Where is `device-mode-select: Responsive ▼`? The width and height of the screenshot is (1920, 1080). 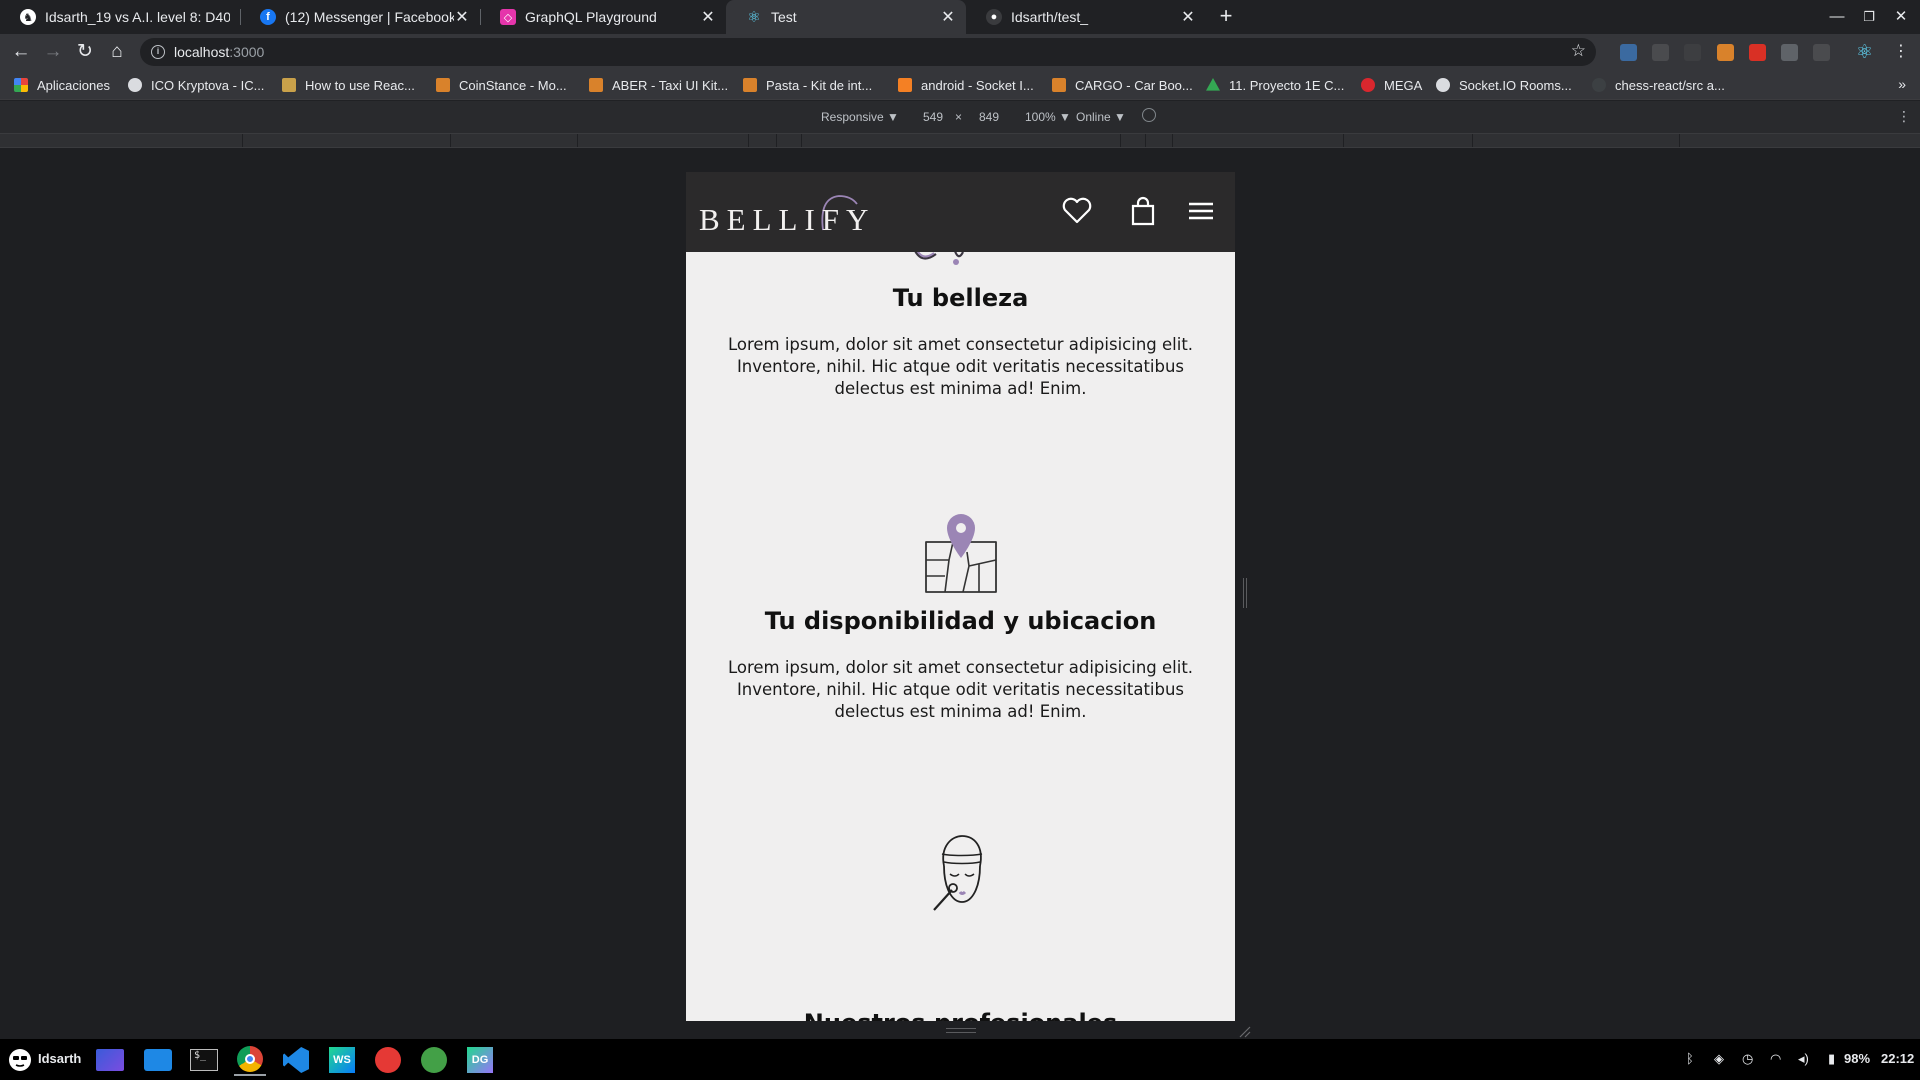
device-mode-select: Responsive ▼ is located at coordinates (860, 117).